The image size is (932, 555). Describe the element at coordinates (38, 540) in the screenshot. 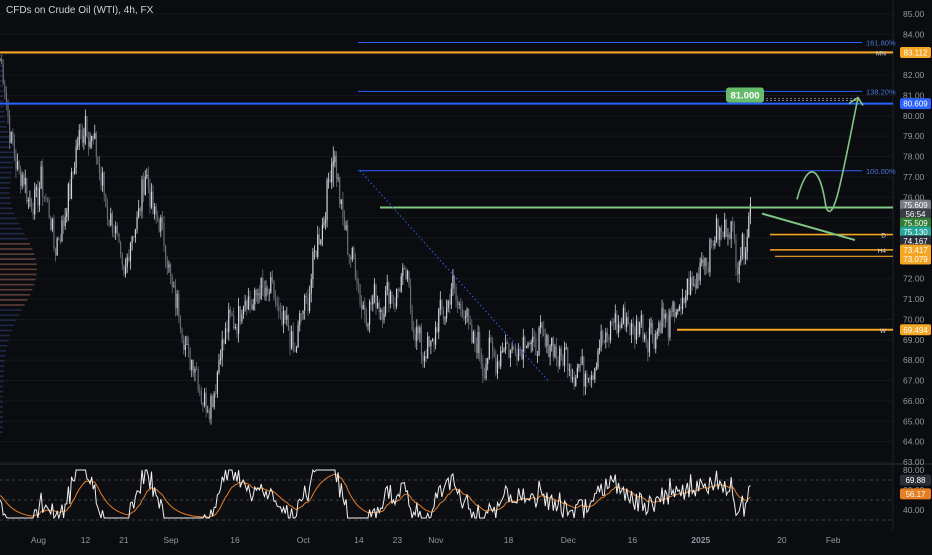

I see `x-tick-label: Aug` at that location.